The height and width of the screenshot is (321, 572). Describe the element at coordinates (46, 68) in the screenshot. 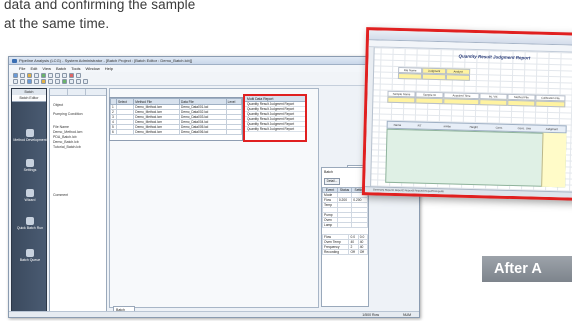

I see `menu-view: View` at that location.